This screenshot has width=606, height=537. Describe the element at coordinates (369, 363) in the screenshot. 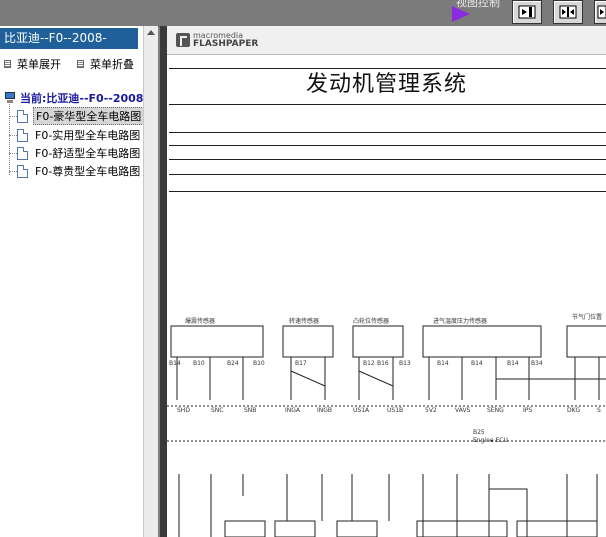

I see `pin-label: B12` at that location.